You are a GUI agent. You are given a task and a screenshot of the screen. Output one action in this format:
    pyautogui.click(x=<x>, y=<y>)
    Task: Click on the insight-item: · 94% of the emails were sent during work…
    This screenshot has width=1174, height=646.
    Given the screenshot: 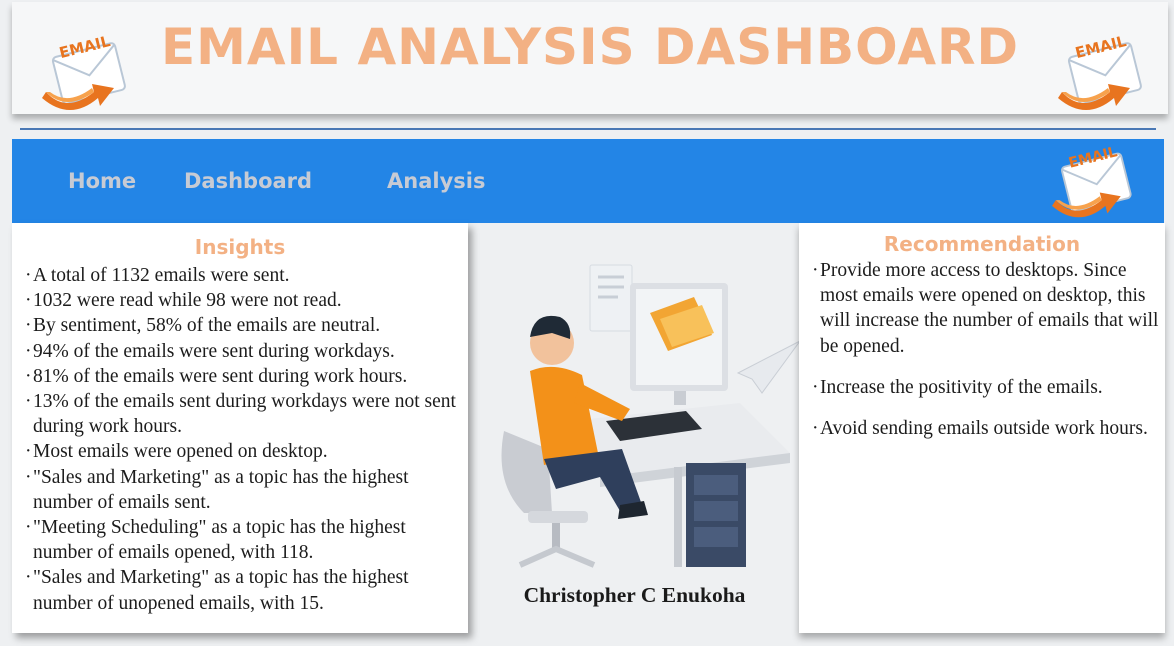 What is the action you would take?
    pyautogui.click(x=210, y=351)
    